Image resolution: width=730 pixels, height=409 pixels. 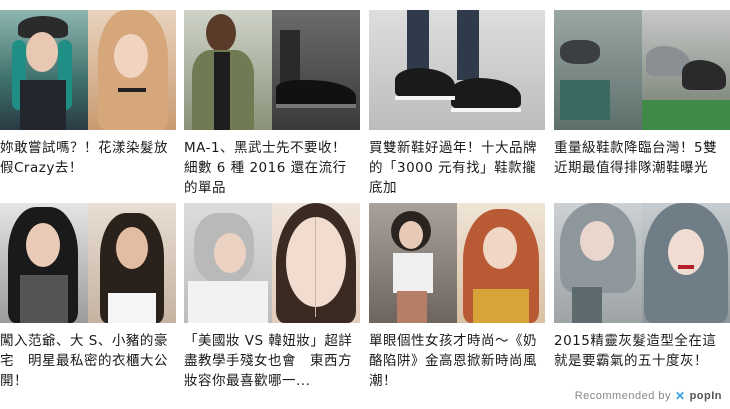 I want to click on recommended-by-label: Recommended by, so click(x=622, y=396).